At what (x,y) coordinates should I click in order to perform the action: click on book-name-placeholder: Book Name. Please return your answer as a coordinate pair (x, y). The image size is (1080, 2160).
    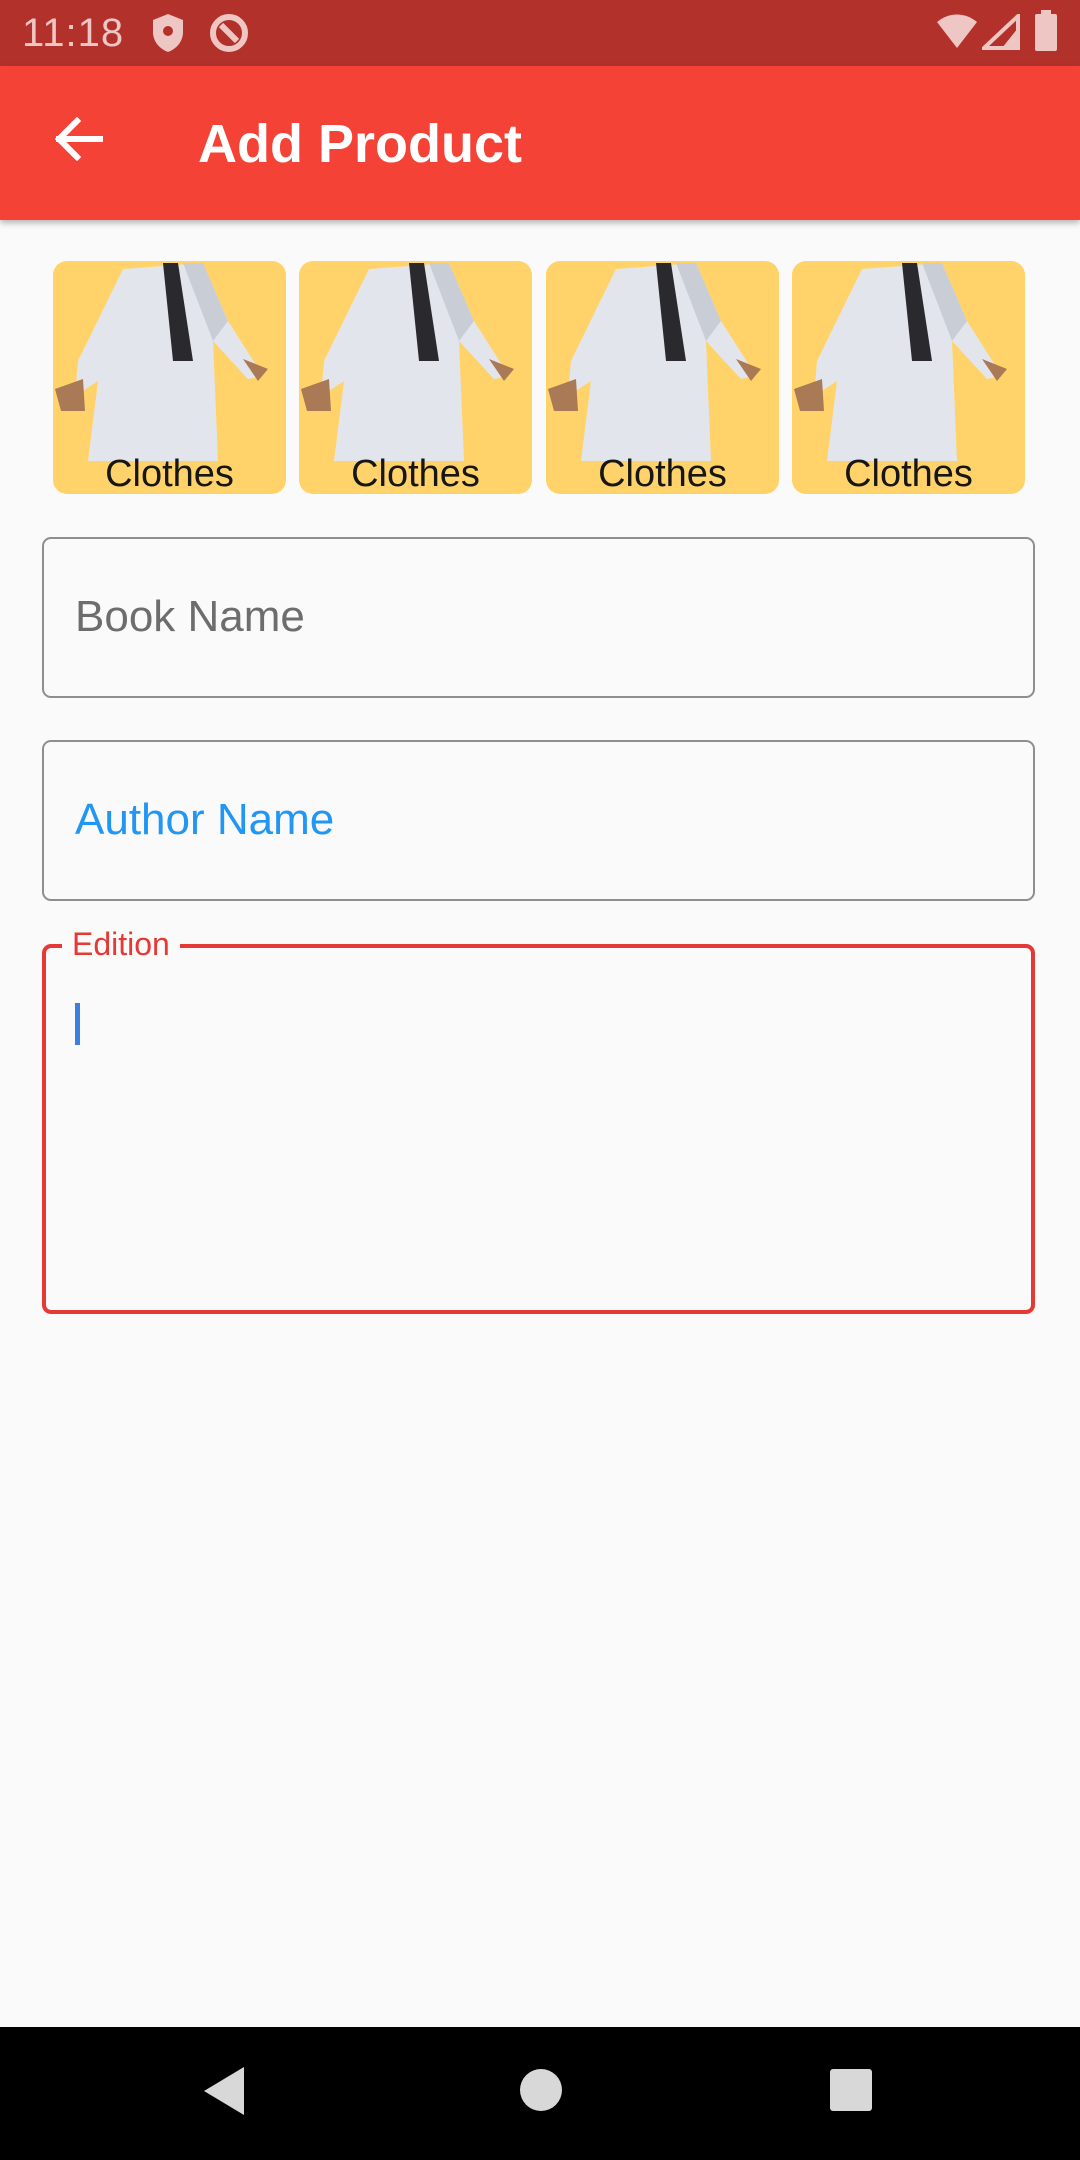
    Looking at the image, I should click on (190, 616).